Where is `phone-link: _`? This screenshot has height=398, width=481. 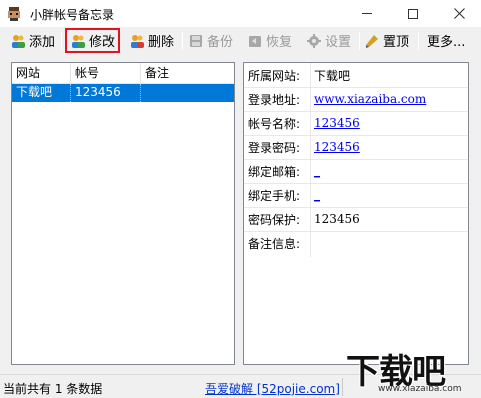 phone-link: _ is located at coordinates (317, 195).